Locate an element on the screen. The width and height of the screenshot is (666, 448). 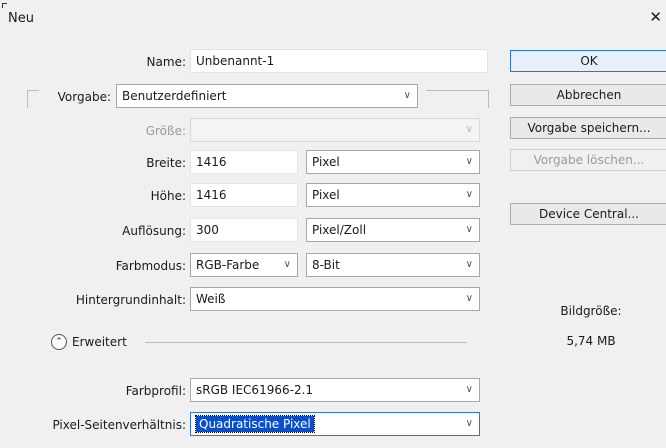
advanced-label: Erweitert is located at coordinates (99, 342).